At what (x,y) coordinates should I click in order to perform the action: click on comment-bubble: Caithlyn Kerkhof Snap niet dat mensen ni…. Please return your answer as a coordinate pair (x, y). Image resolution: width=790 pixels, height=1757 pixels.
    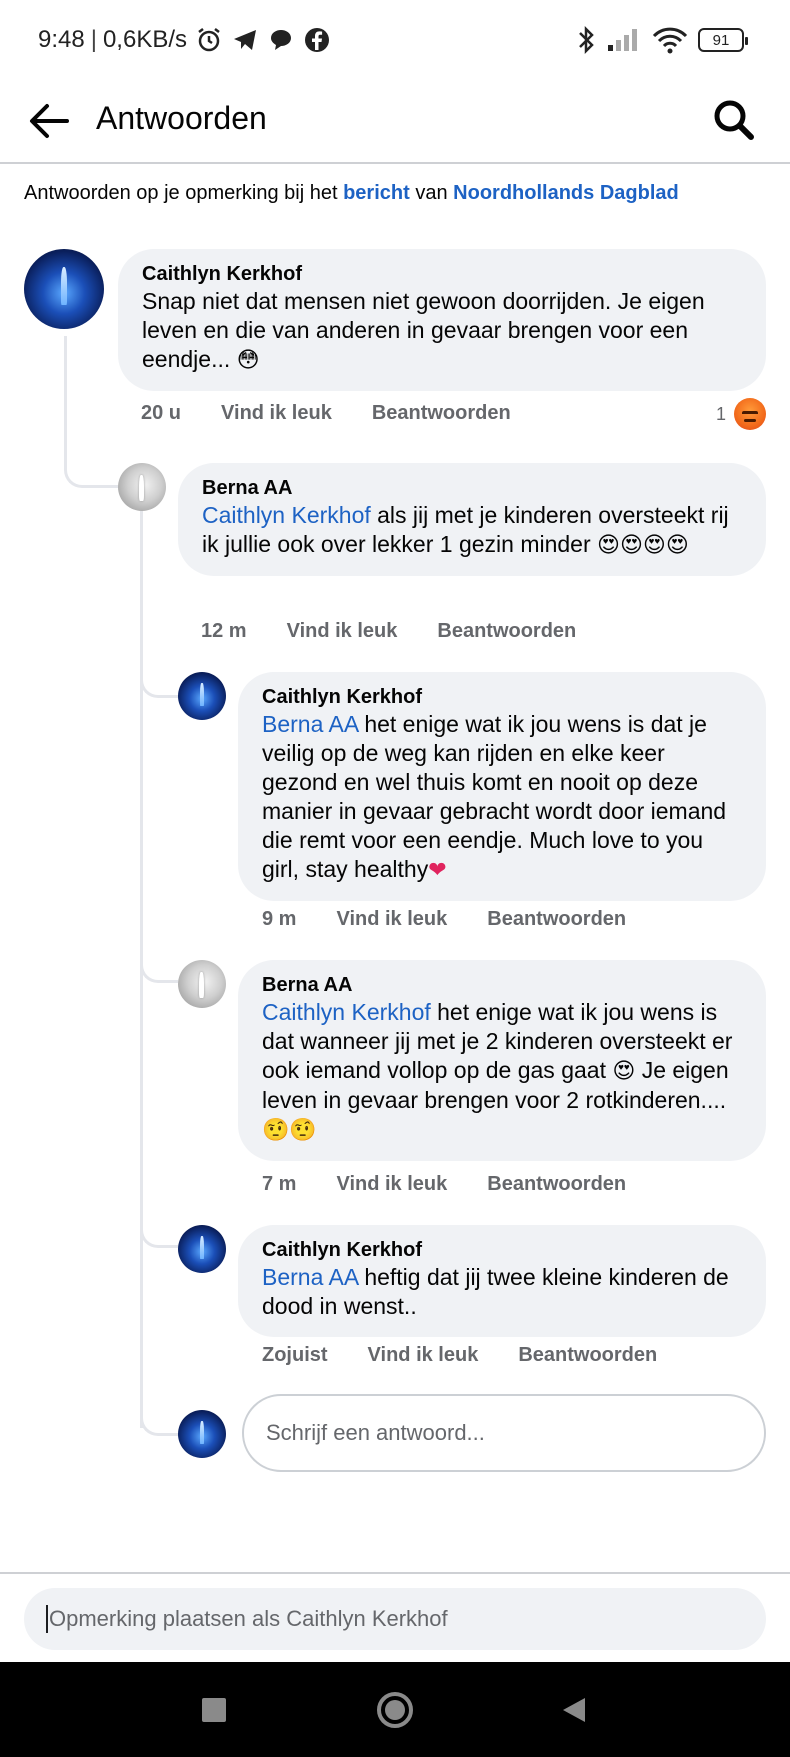
    Looking at the image, I should click on (442, 320).